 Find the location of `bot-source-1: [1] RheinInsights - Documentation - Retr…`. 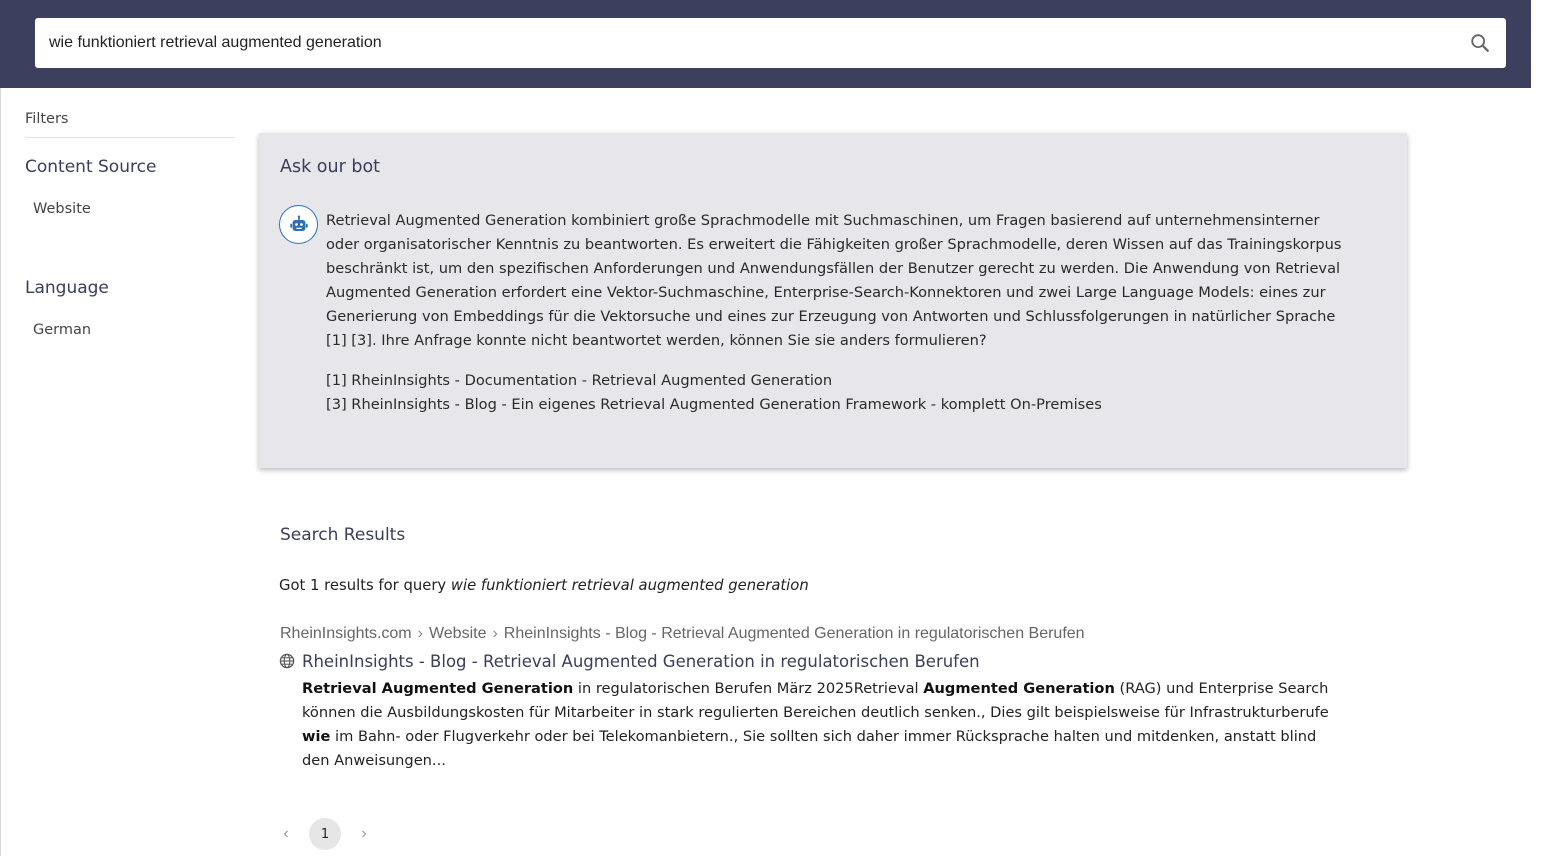

bot-source-1: [1] RheinInsights - Documentation - Retr… is located at coordinates (841, 381).